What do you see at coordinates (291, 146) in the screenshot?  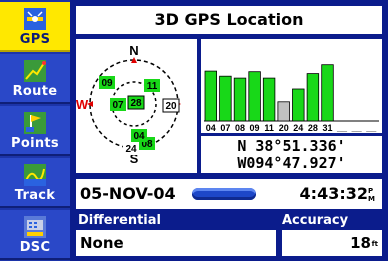 I see `latitude-value: N 38°51.336'` at bounding box center [291, 146].